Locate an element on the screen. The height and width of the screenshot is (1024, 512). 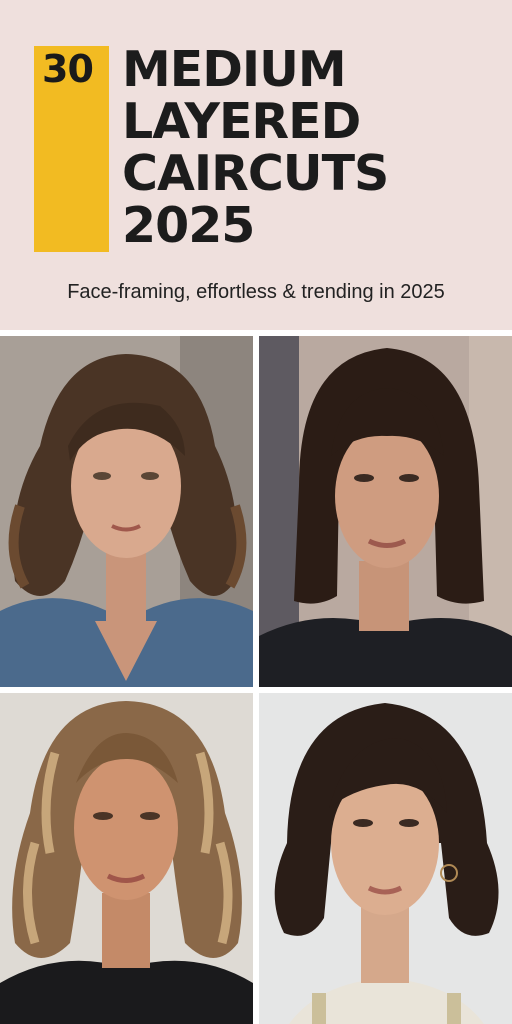
title-line: 2025 is located at coordinates (188, 225).